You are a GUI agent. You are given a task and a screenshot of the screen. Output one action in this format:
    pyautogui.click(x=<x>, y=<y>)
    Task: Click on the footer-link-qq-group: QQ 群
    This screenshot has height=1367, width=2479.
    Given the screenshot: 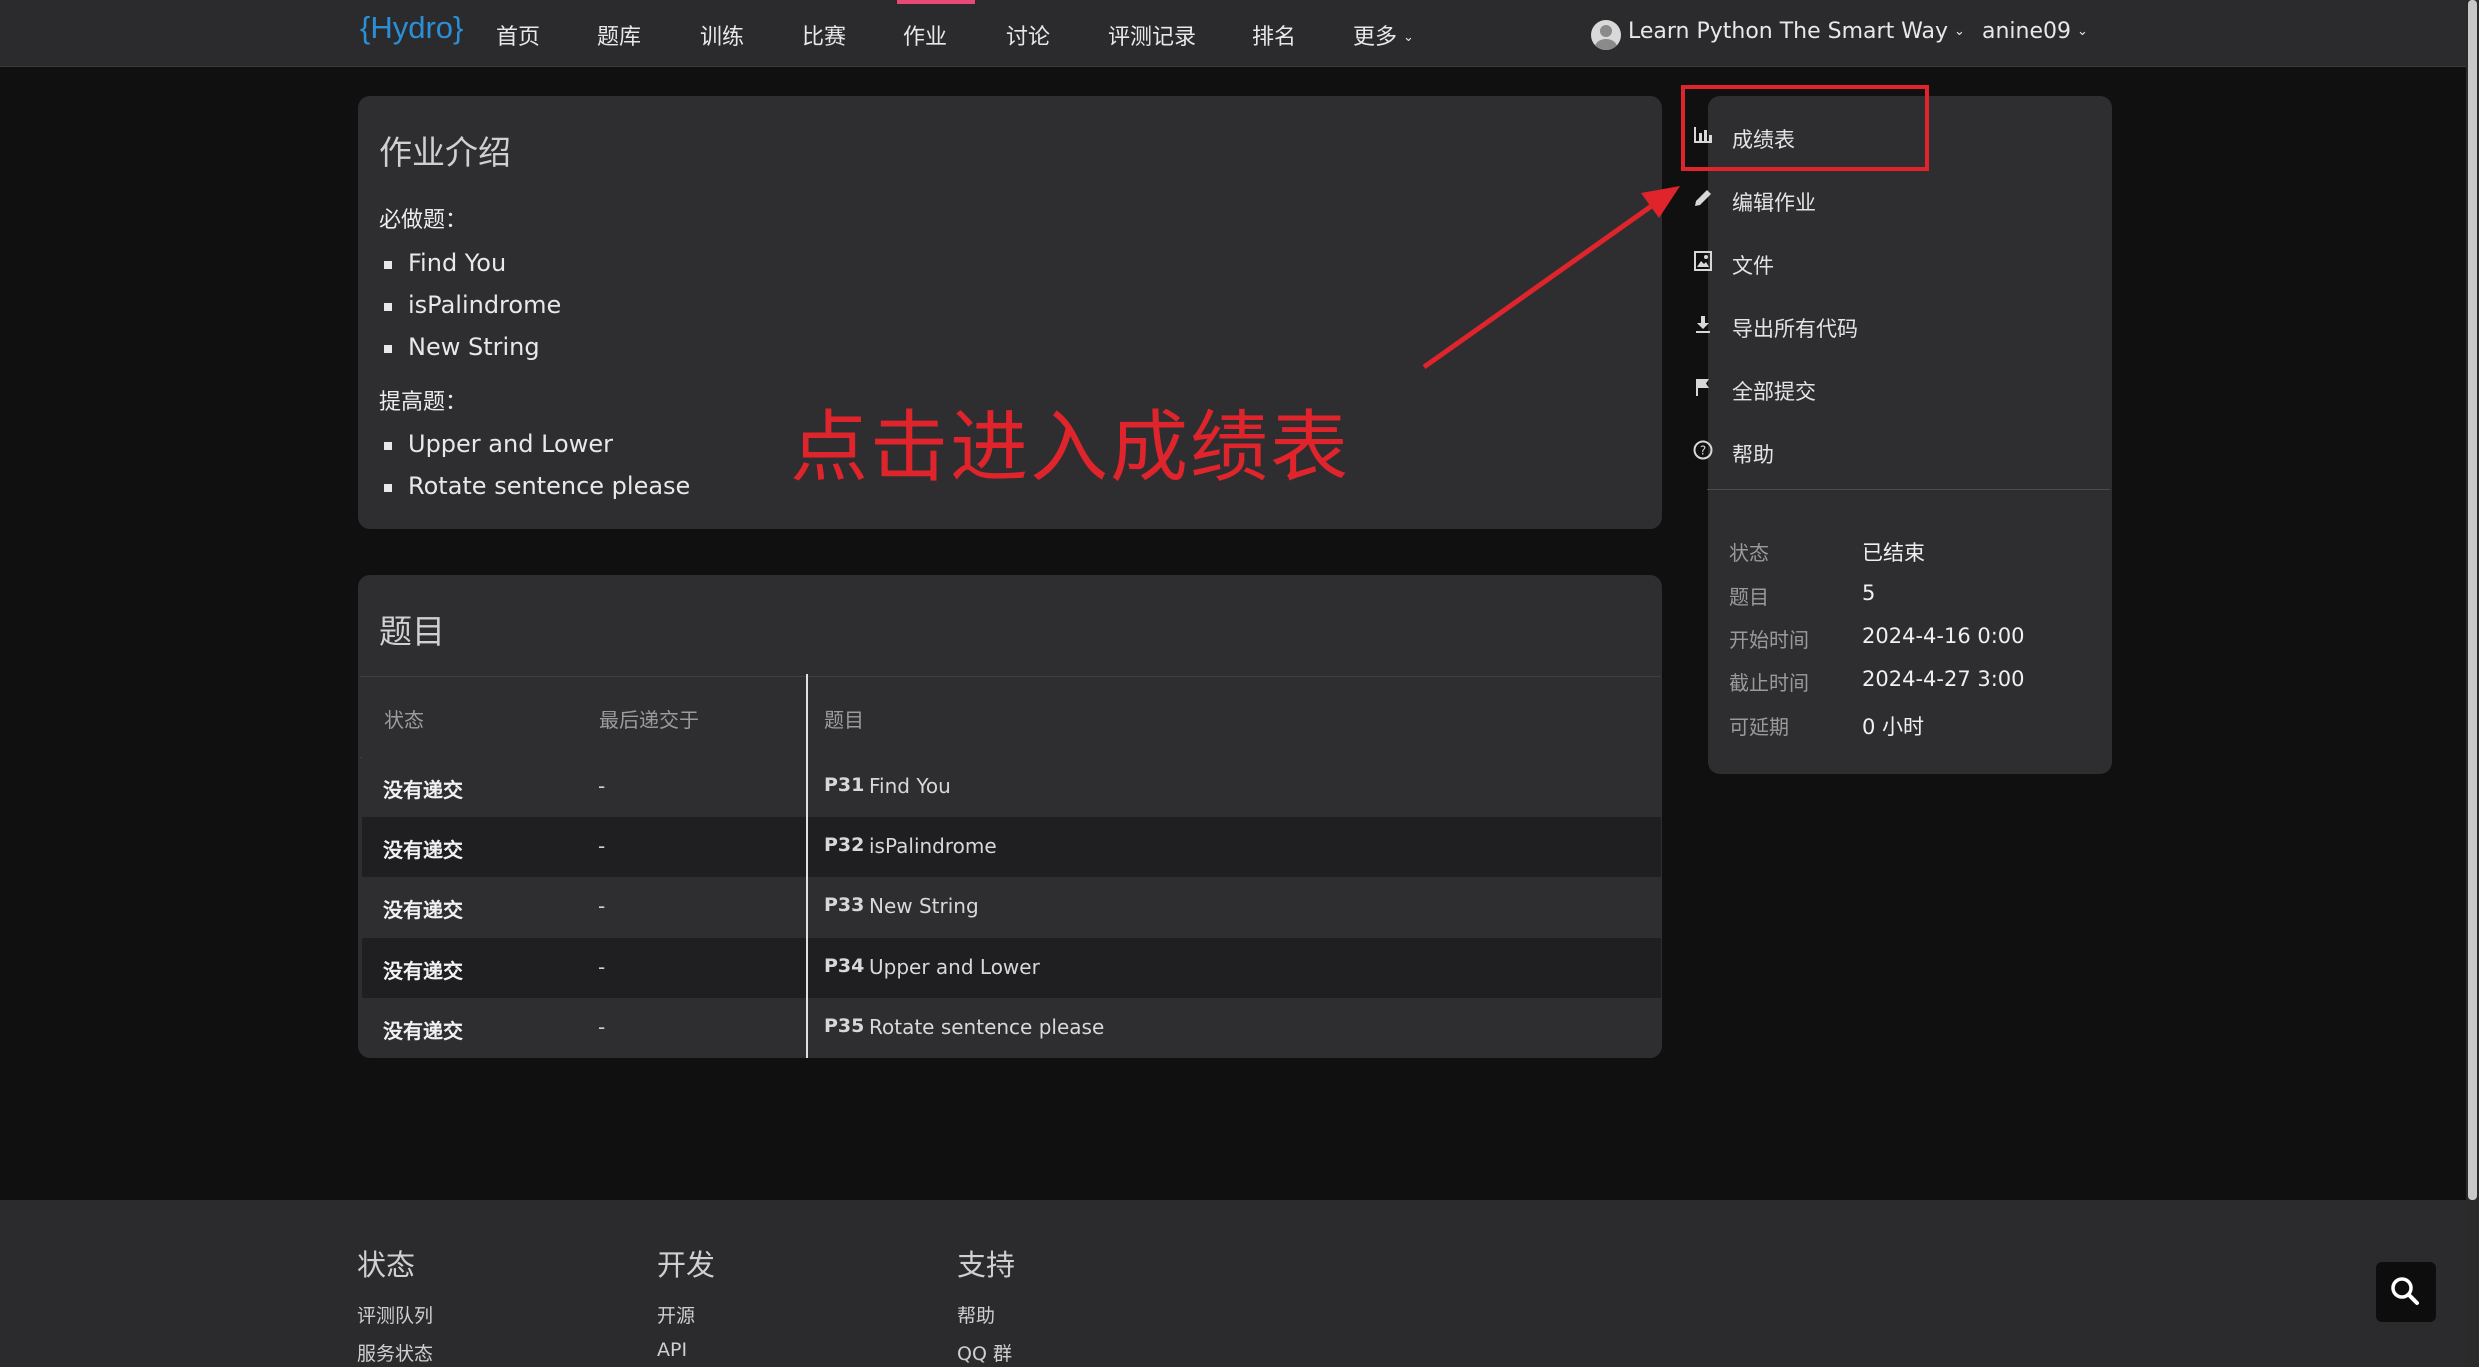 What is the action you would take?
    pyautogui.click(x=984, y=1352)
    